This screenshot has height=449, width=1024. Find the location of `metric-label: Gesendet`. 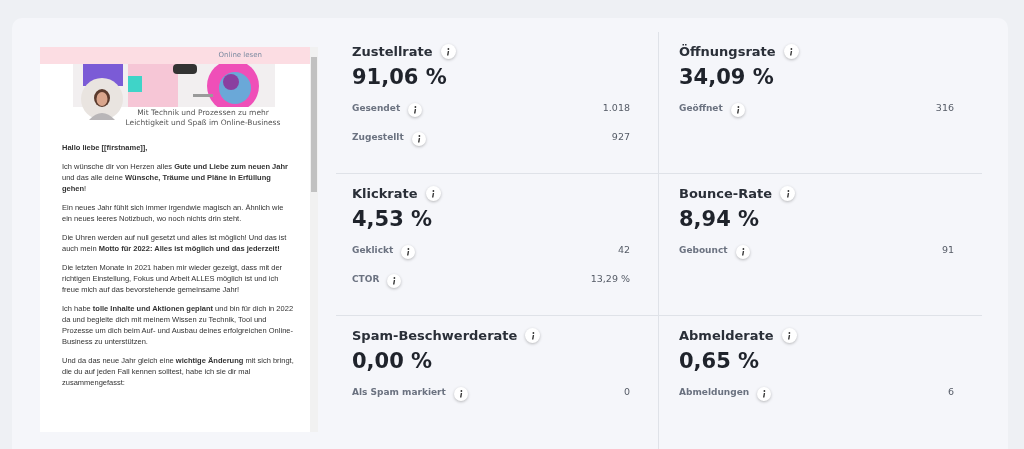

metric-label: Gesendet is located at coordinates (376, 108).